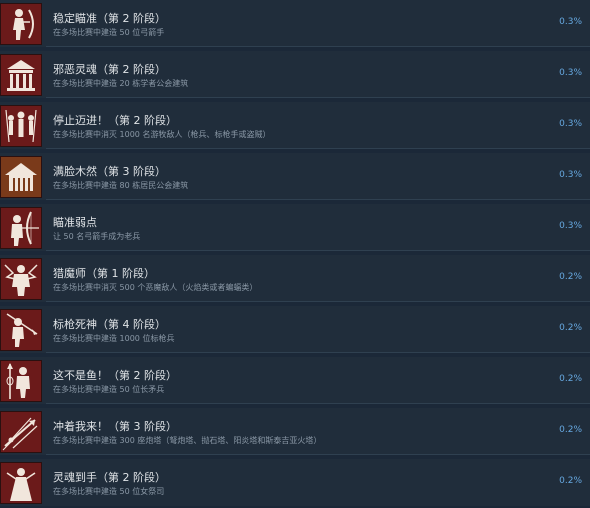  What do you see at coordinates (295, 329) in the screenshot?
I see `achievement-row: 标枪死神（第 4 阶段） 在多场比赛中建造 1000 位标枪兵 0.2%` at bounding box center [295, 329].